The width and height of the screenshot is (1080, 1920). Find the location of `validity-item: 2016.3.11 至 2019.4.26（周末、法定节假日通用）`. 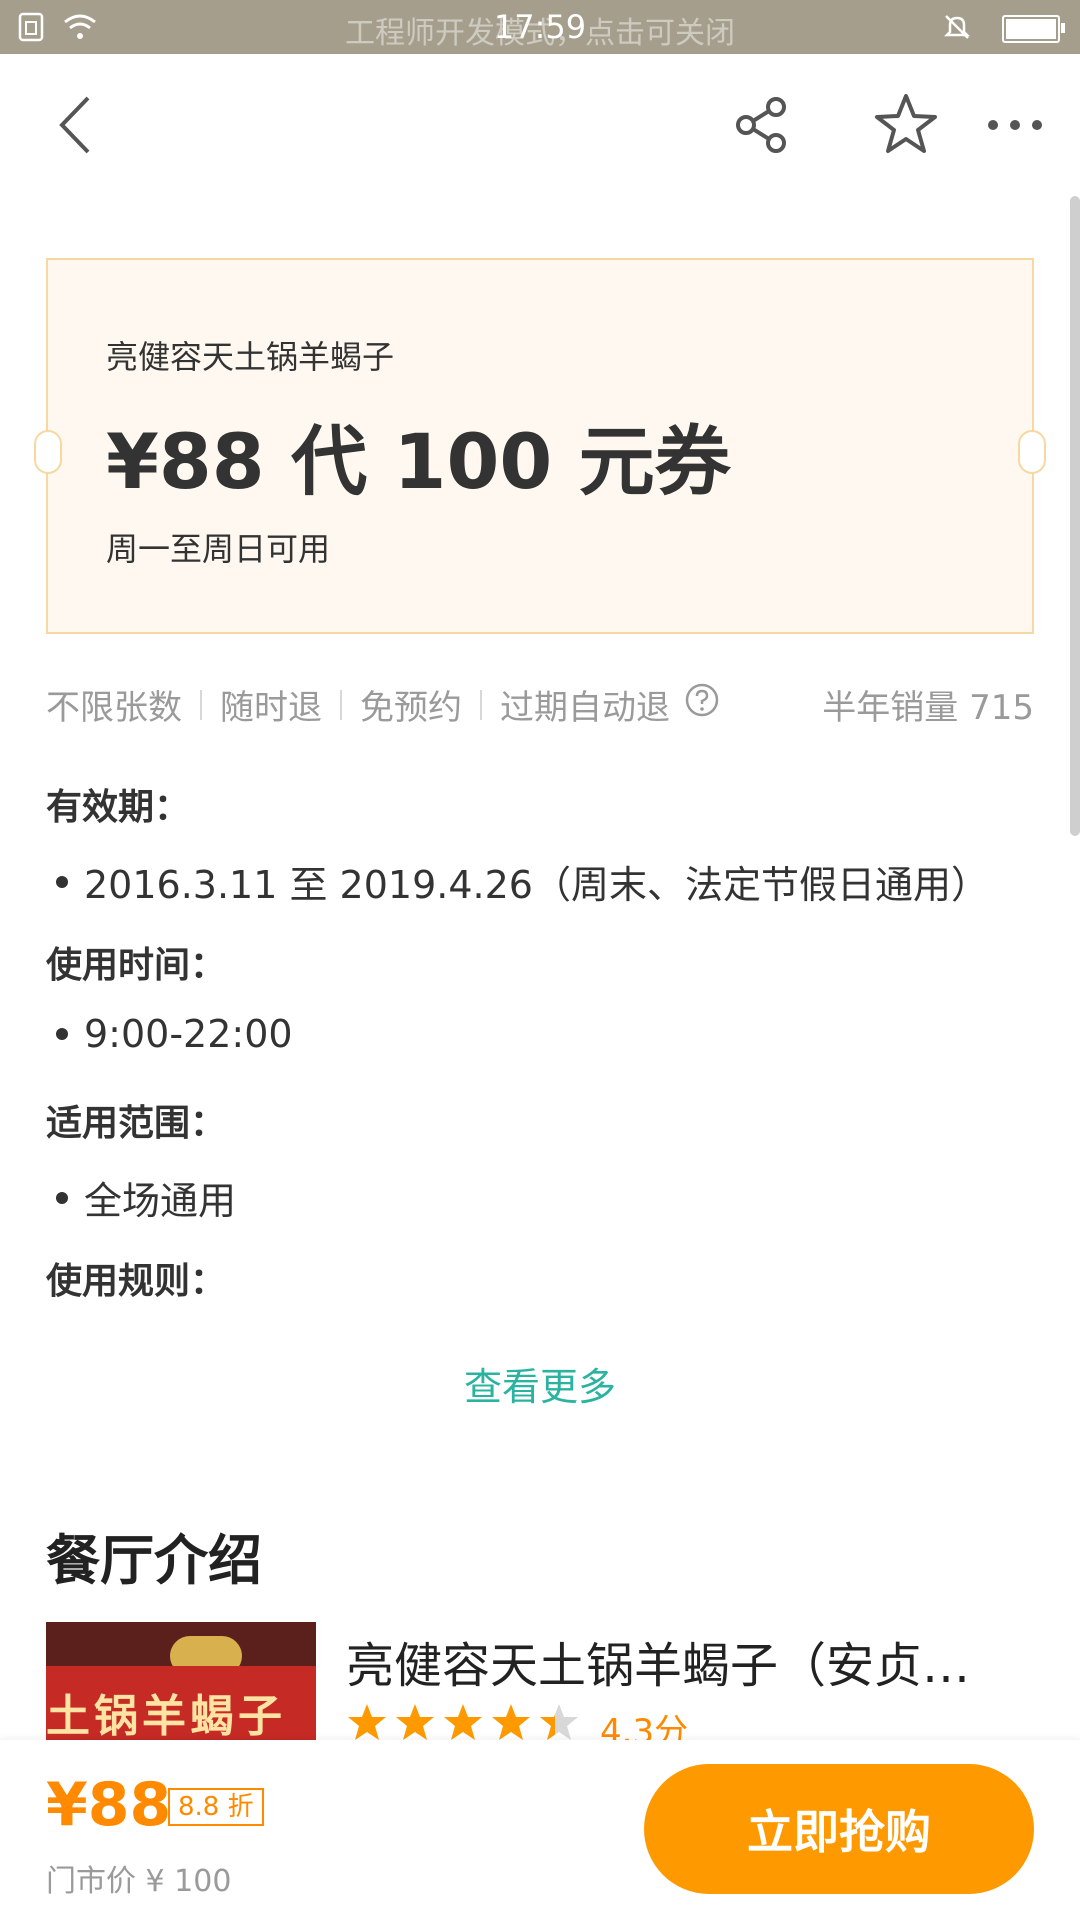

validity-item: 2016.3.11 至 2019.4.26（周末、法定节假日通用） is located at coordinates (522, 881).